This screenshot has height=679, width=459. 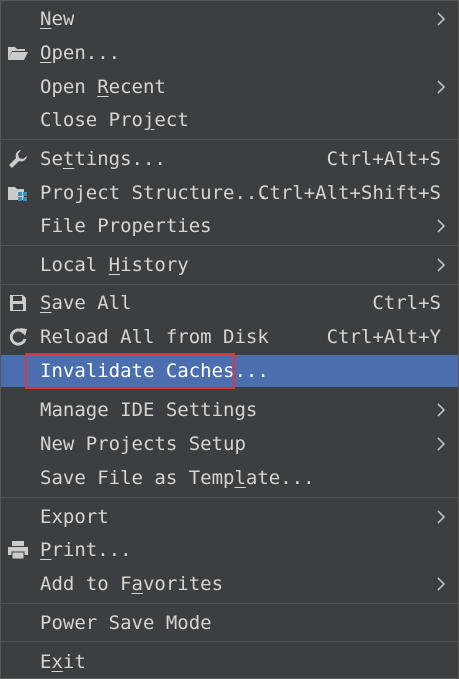 I want to click on folder-open-icon, so click(x=18, y=53).